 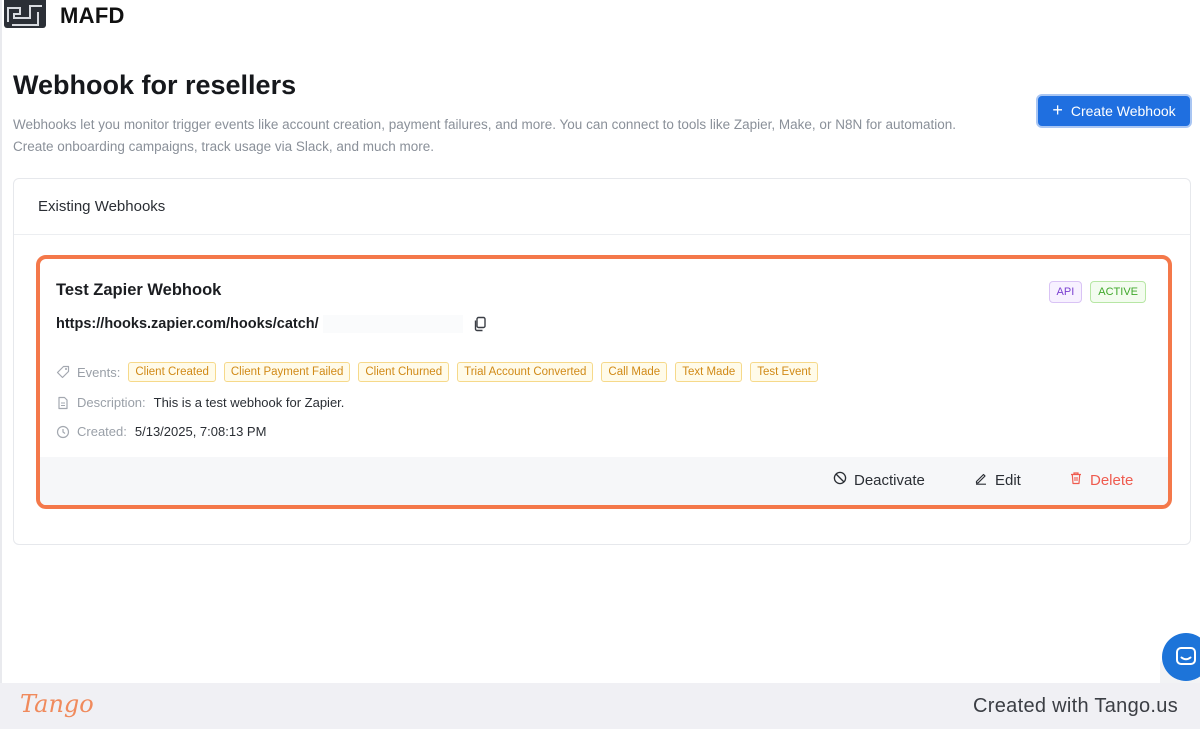 I want to click on deactivate-label: Deactivate, so click(x=889, y=480).